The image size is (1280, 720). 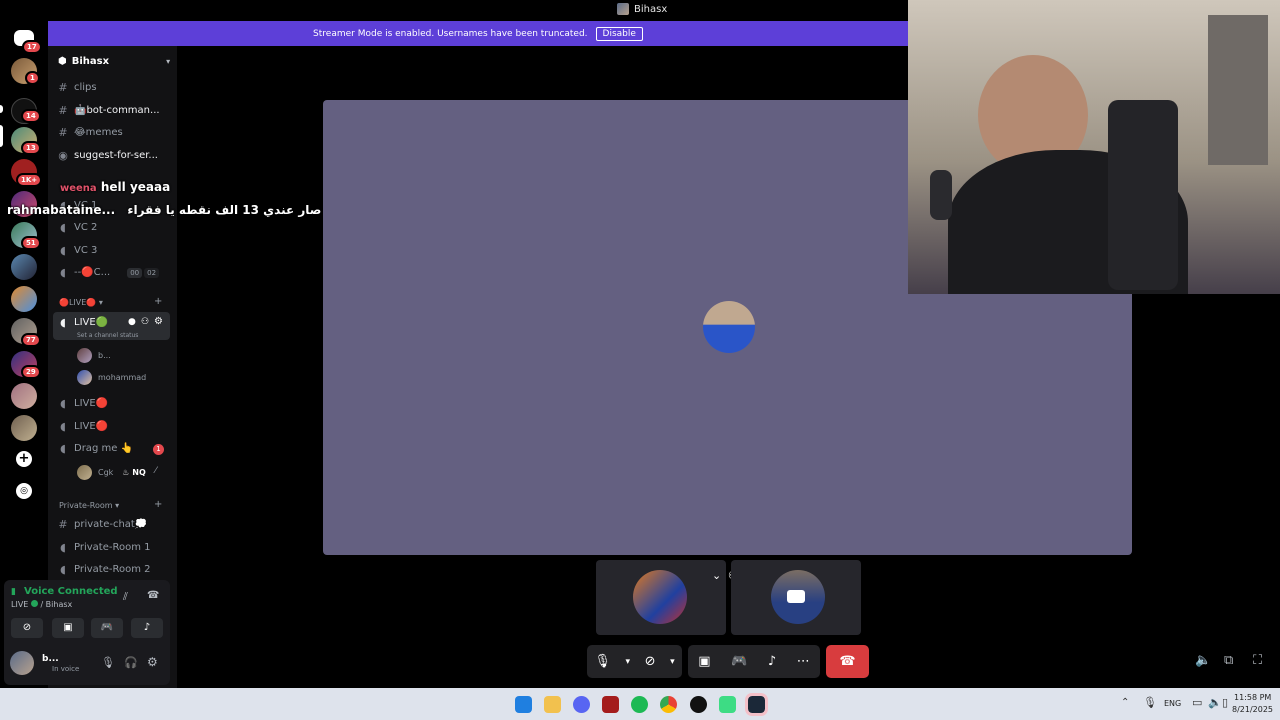 What do you see at coordinates (739, 661) in the screenshot?
I see `activities-icon: 🎮` at bounding box center [739, 661].